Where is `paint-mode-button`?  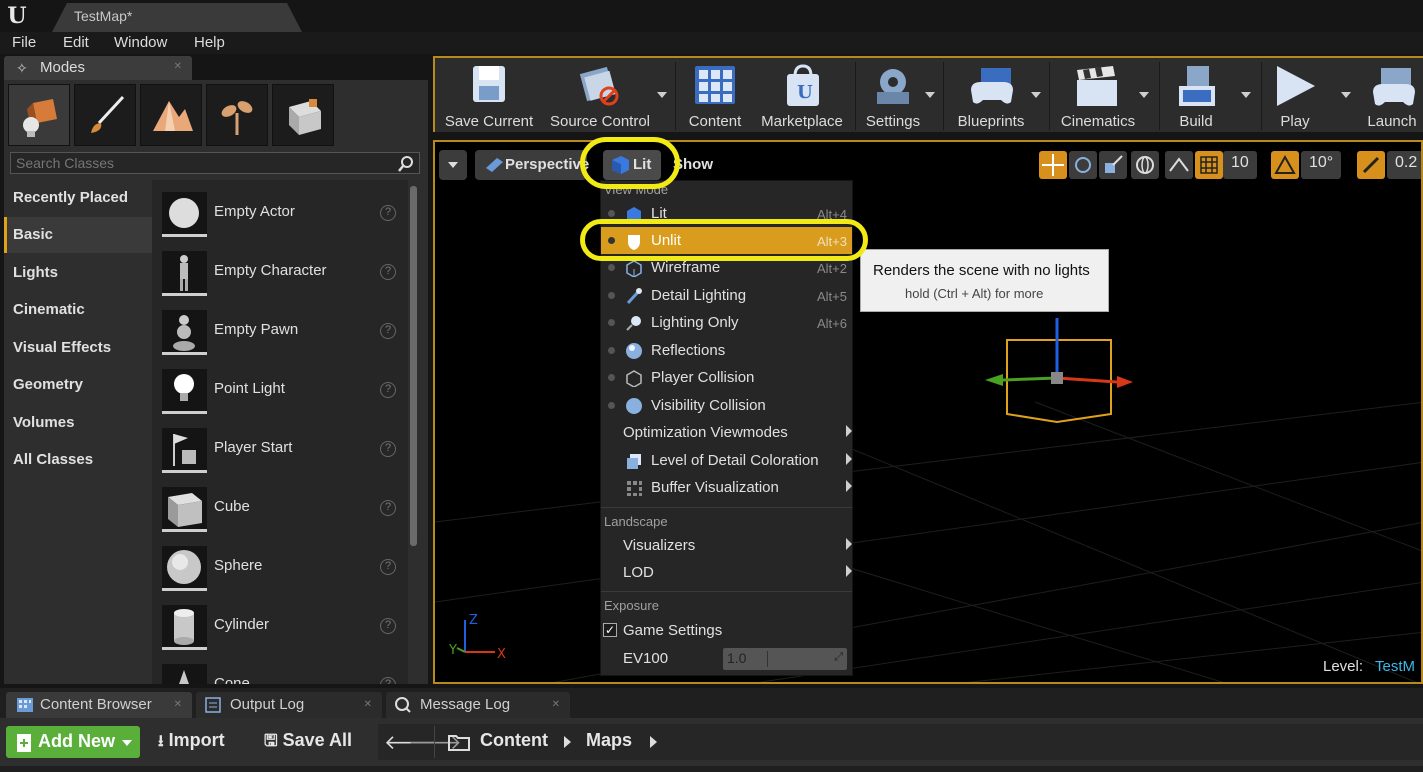
paint-mode-button is located at coordinates (105, 115).